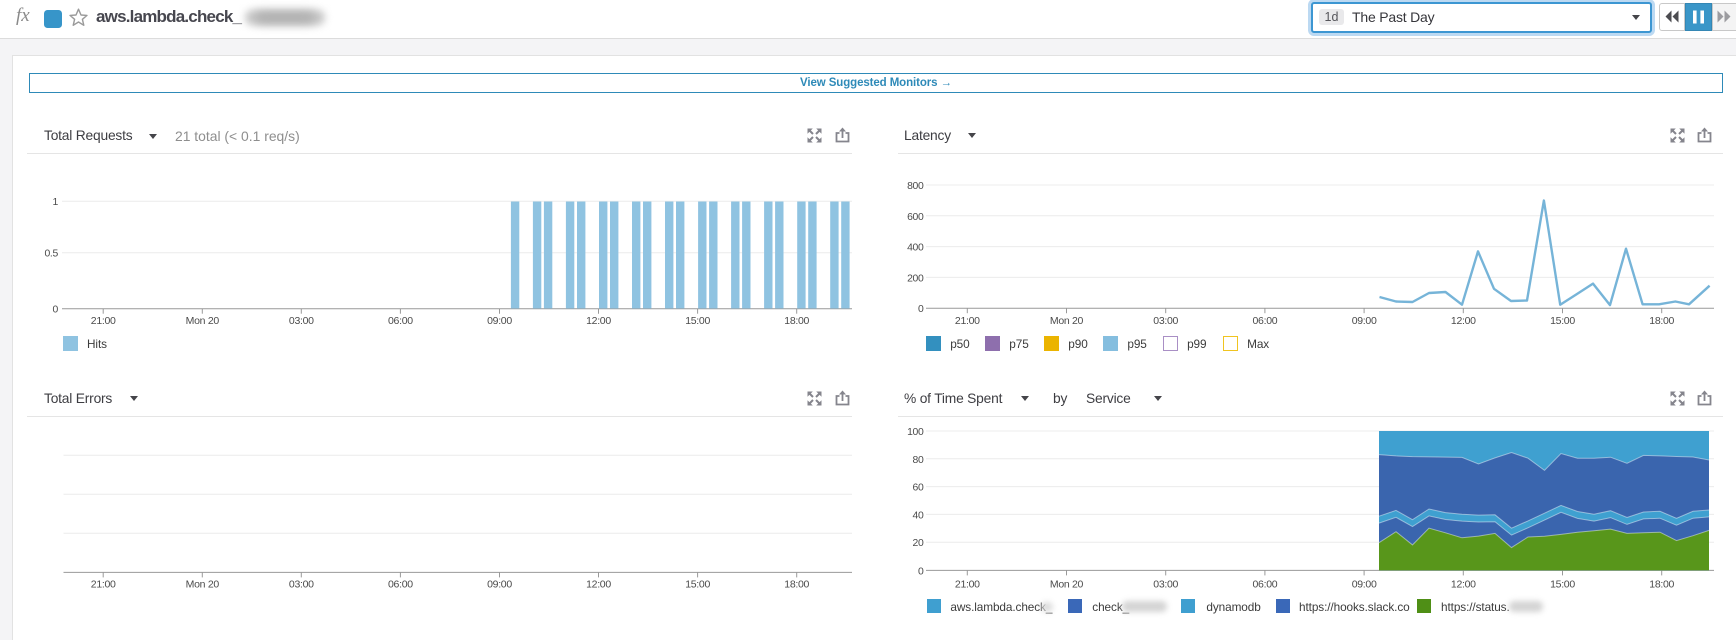  What do you see at coordinates (918, 543) in the screenshot?
I see `svg-text: 20` at bounding box center [918, 543].